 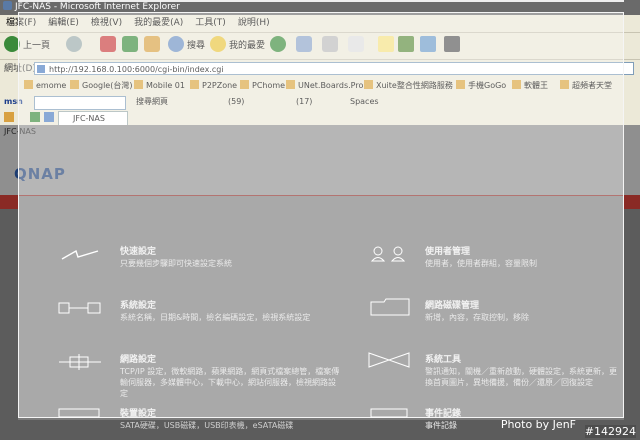 I want to click on share-management-item: 網路磁碟管理 新增，內容，存取控制，移除, so click(x=477, y=311).